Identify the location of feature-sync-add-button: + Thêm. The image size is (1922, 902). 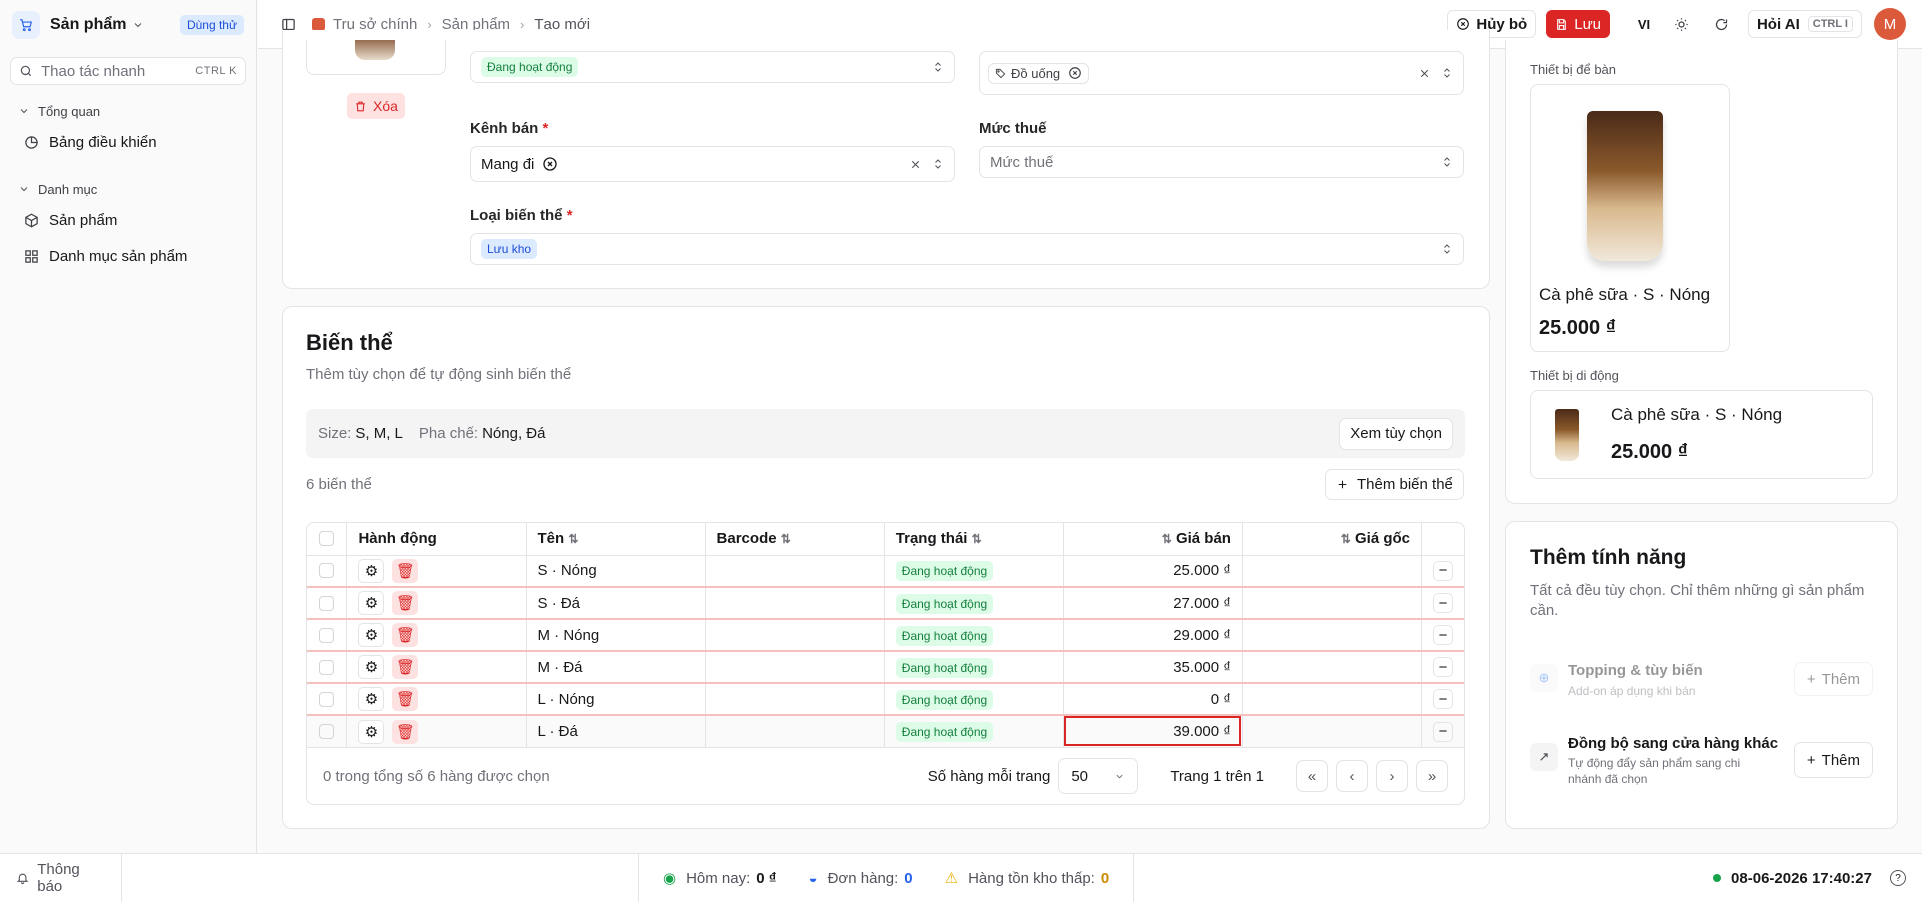
(1833, 760).